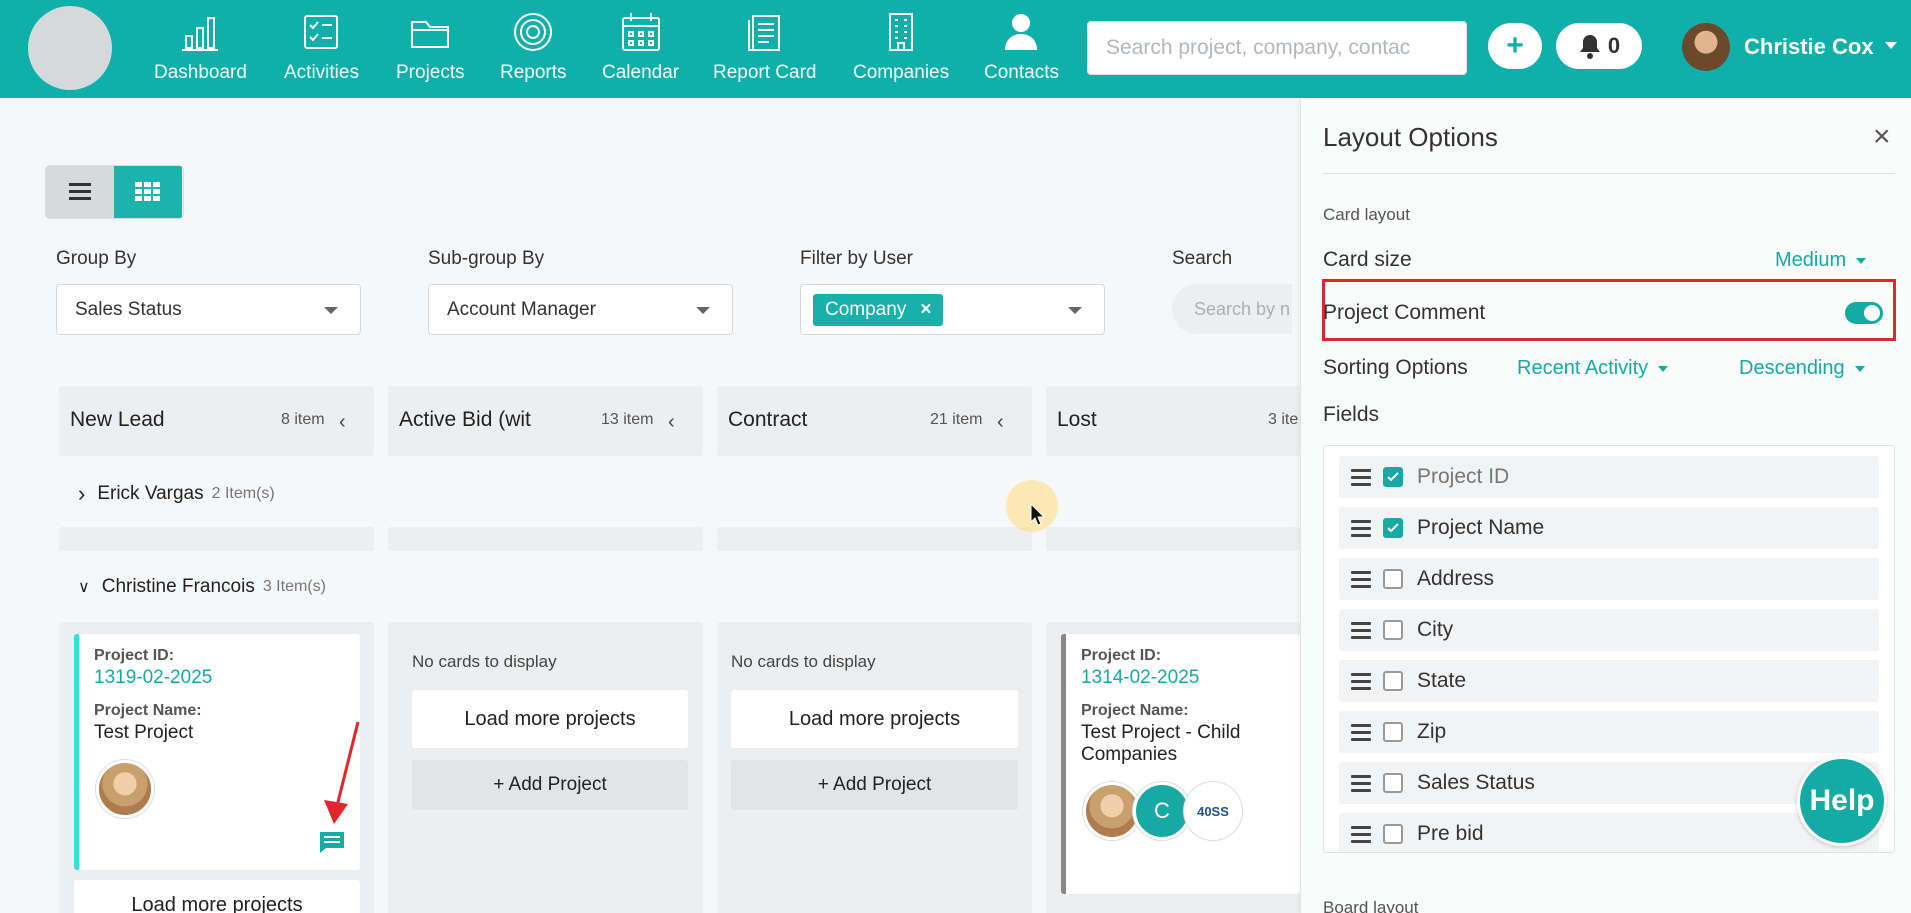 This screenshot has height=913, width=1911. What do you see at coordinates (533, 32) in the screenshot?
I see `target-icon` at bounding box center [533, 32].